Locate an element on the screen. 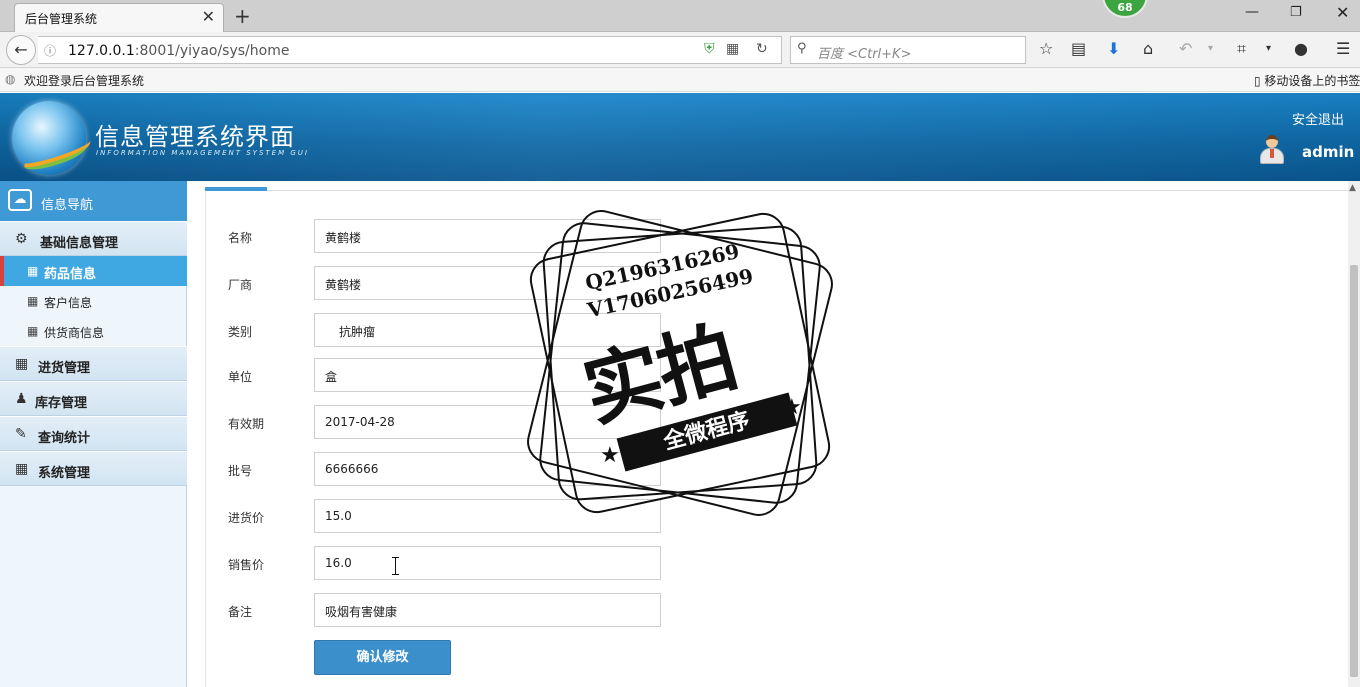  content-tab-indicator is located at coordinates (236, 189).